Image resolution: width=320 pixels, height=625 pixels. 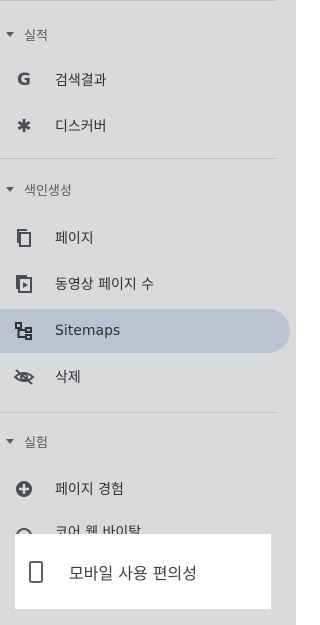 What do you see at coordinates (48, 191) in the screenshot?
I see `section-label: 색인생성` at bounding box center [48, 191].